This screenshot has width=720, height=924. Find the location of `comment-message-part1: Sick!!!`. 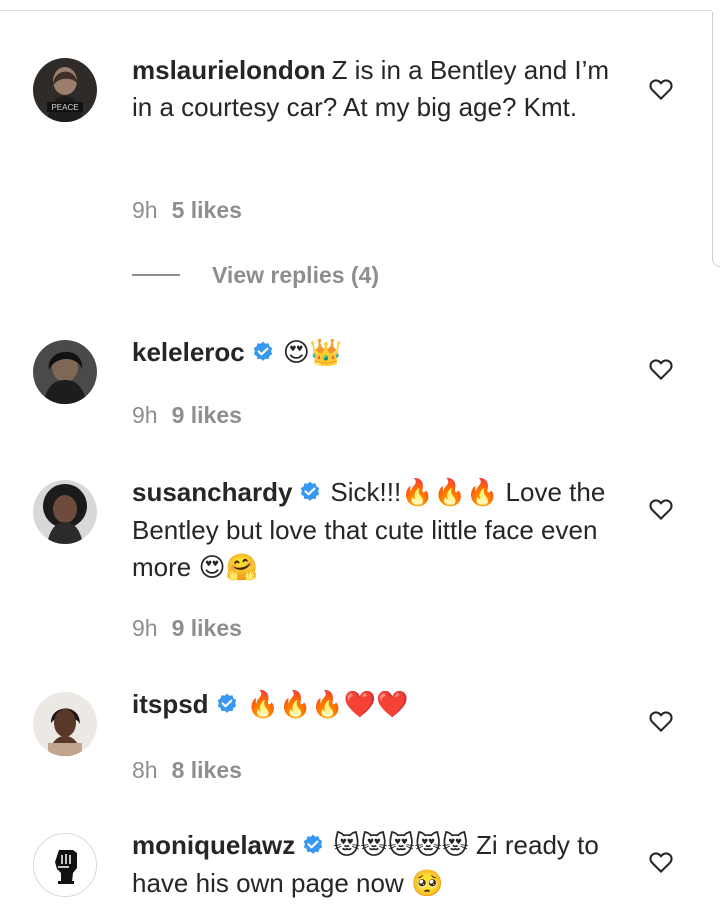

comment-message-part1: Sick!!! is located at coordinates (366, 492).